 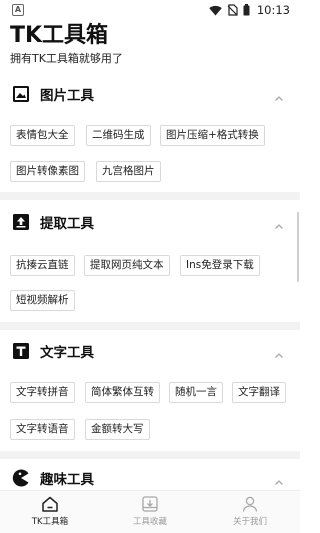 What do you see at coordinates (47, 171) in the screenshot?
I see `tool-chip-pixel-art: 图片转像素图` at bounding box center [47, 171].